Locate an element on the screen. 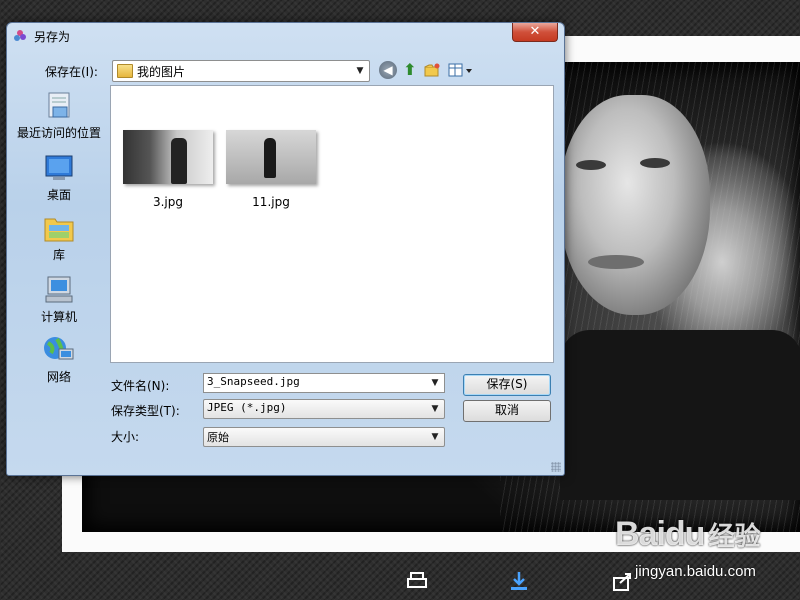 The width and height of the screenshot is (800, 600). network-icon is located at coordinates (59, 348).